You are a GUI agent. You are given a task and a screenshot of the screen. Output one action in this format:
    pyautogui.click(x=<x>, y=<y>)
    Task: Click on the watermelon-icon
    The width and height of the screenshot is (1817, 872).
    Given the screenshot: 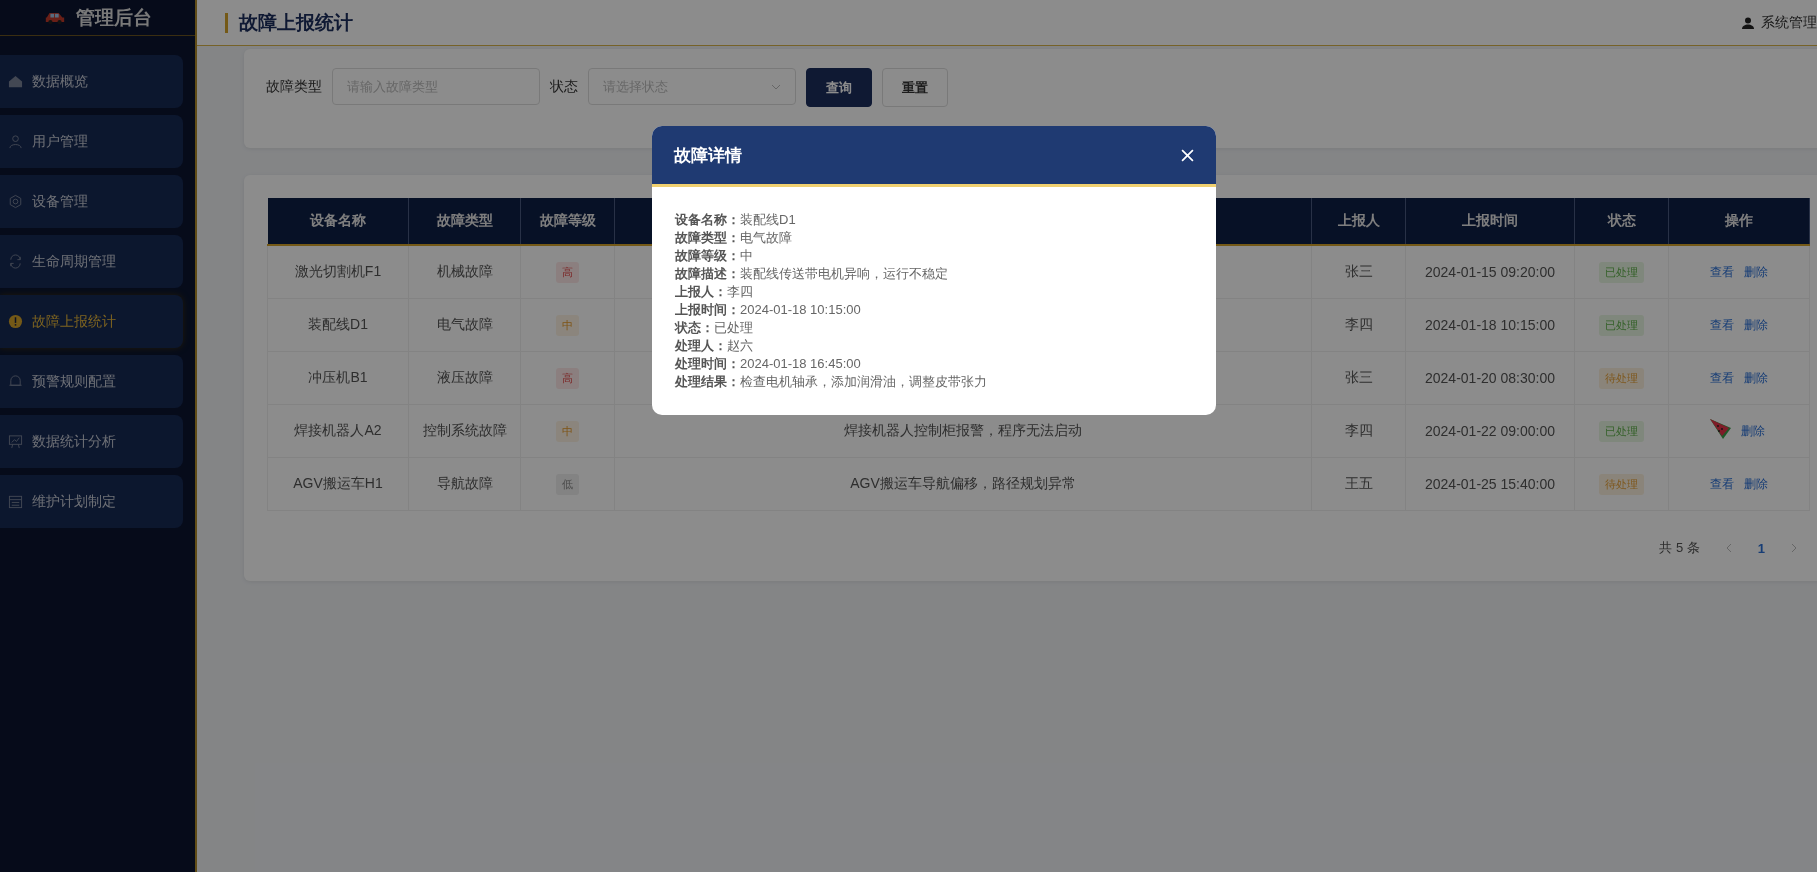 What is the action you would take?
    pyautogui.click(x=1721, y=429)
    